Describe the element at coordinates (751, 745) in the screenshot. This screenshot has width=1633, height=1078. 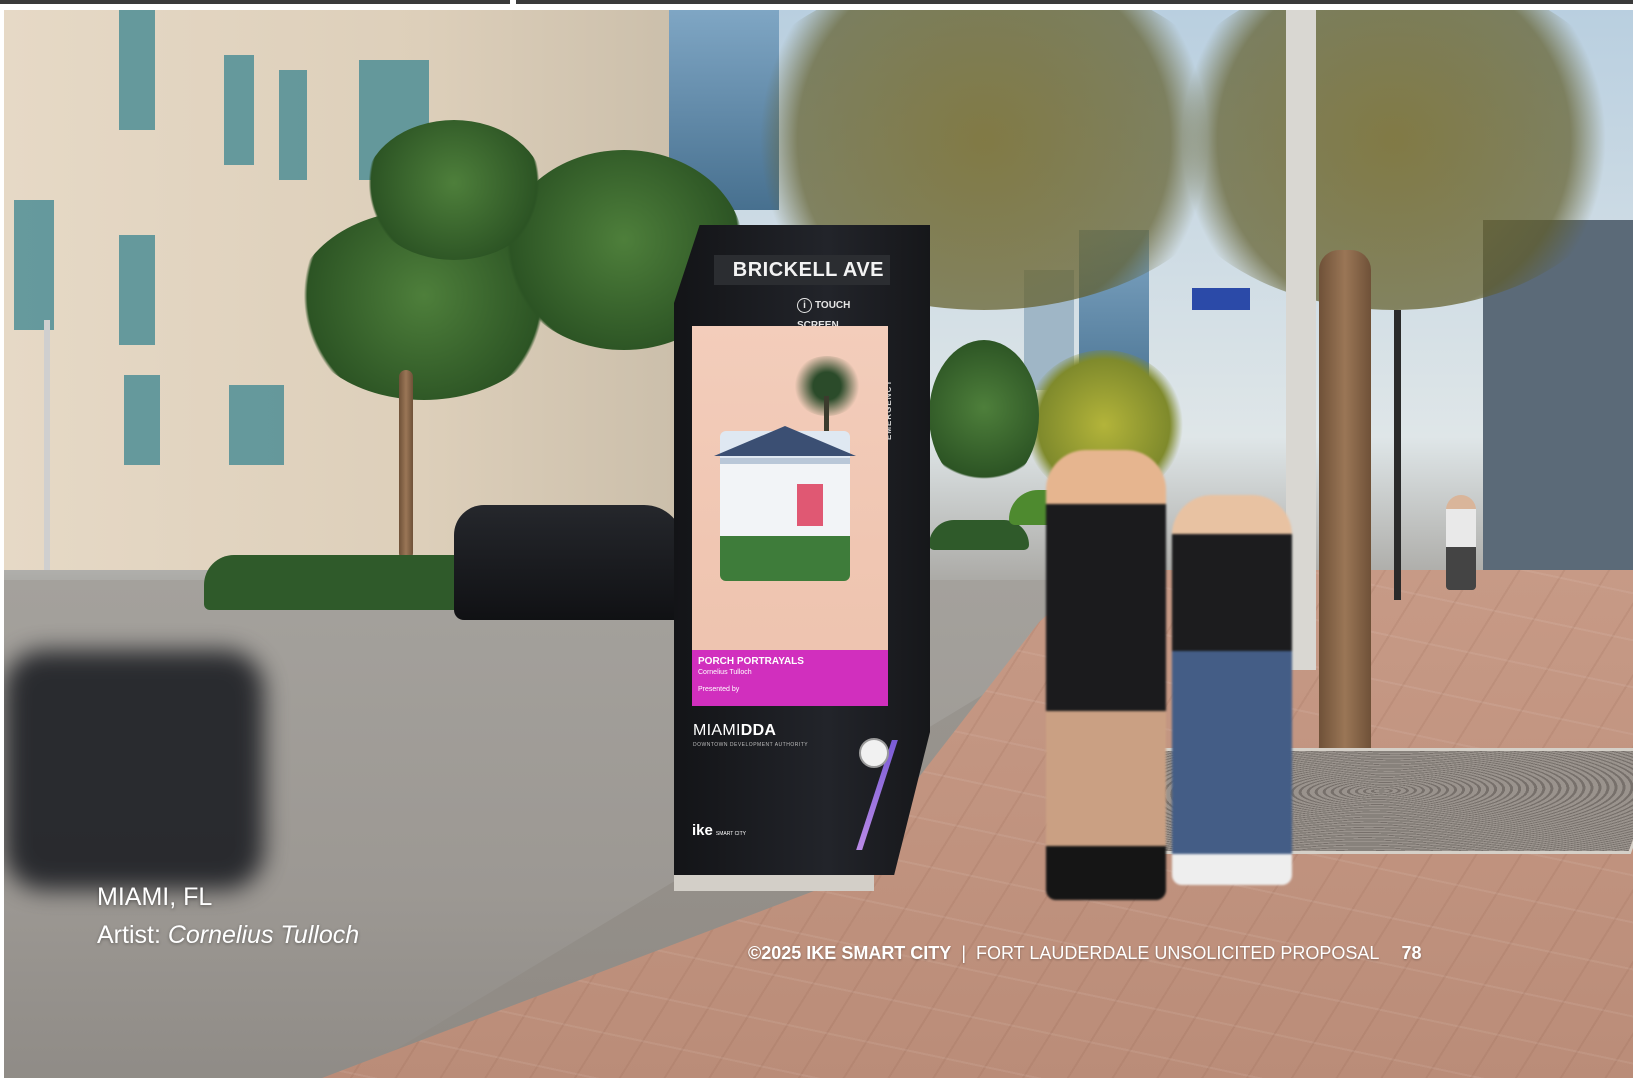
I see `miami-dda-subtitle: DOWNTOWN DEVELOPMENT AUTHORITY` at that location.